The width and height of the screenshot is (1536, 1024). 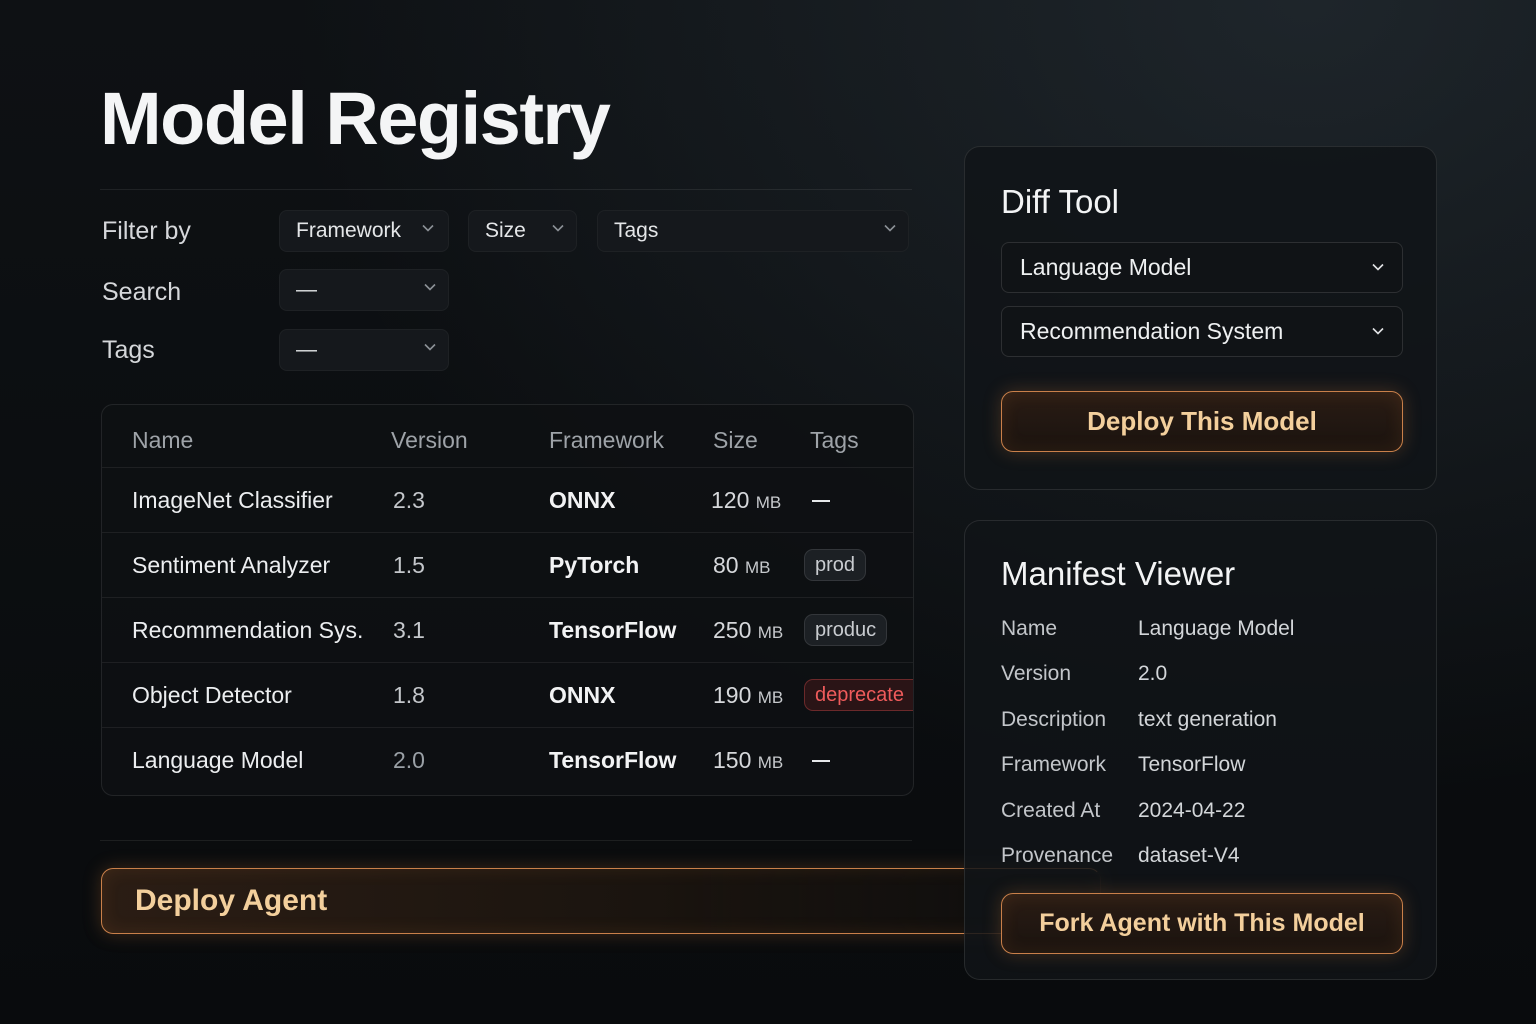 What do you see at coordinates (1189, 855) in the screenshot?
I see `manifest-value: dataset-V4` at bounding box center [1189, 855].